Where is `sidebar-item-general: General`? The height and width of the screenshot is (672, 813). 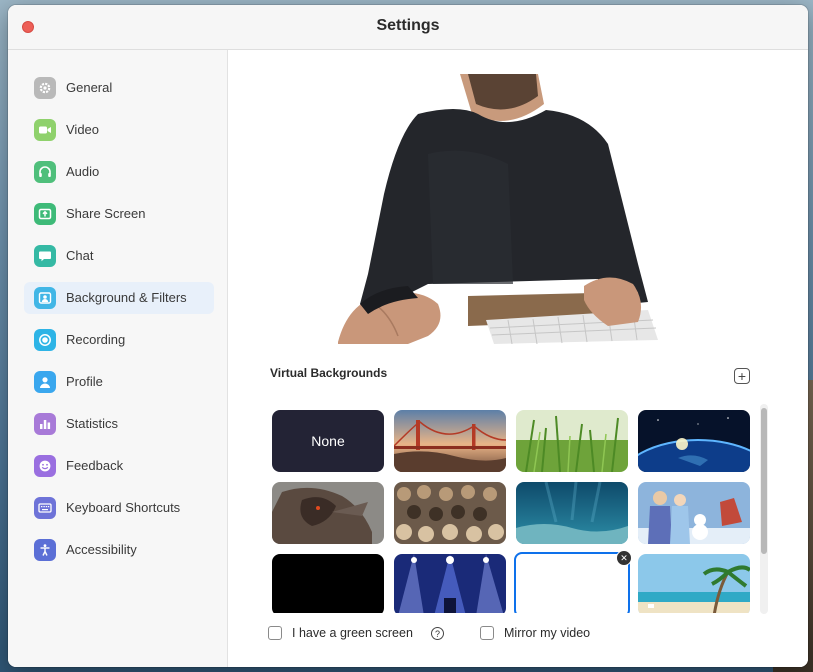
sidebar-item-general: General is located at coordinates (119, 88).